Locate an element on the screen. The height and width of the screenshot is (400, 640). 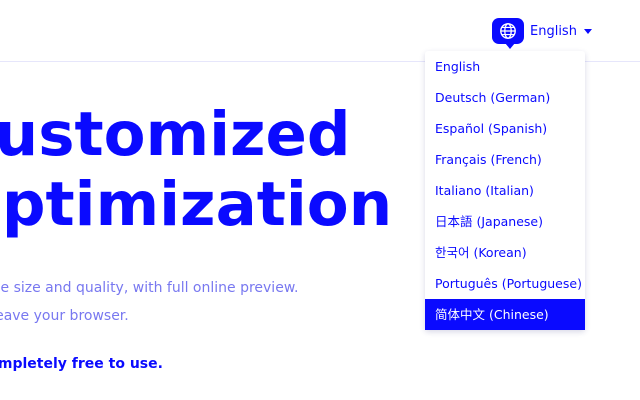
language-option-spanish: Español (Spanish) is located at coordinates (505, 128).